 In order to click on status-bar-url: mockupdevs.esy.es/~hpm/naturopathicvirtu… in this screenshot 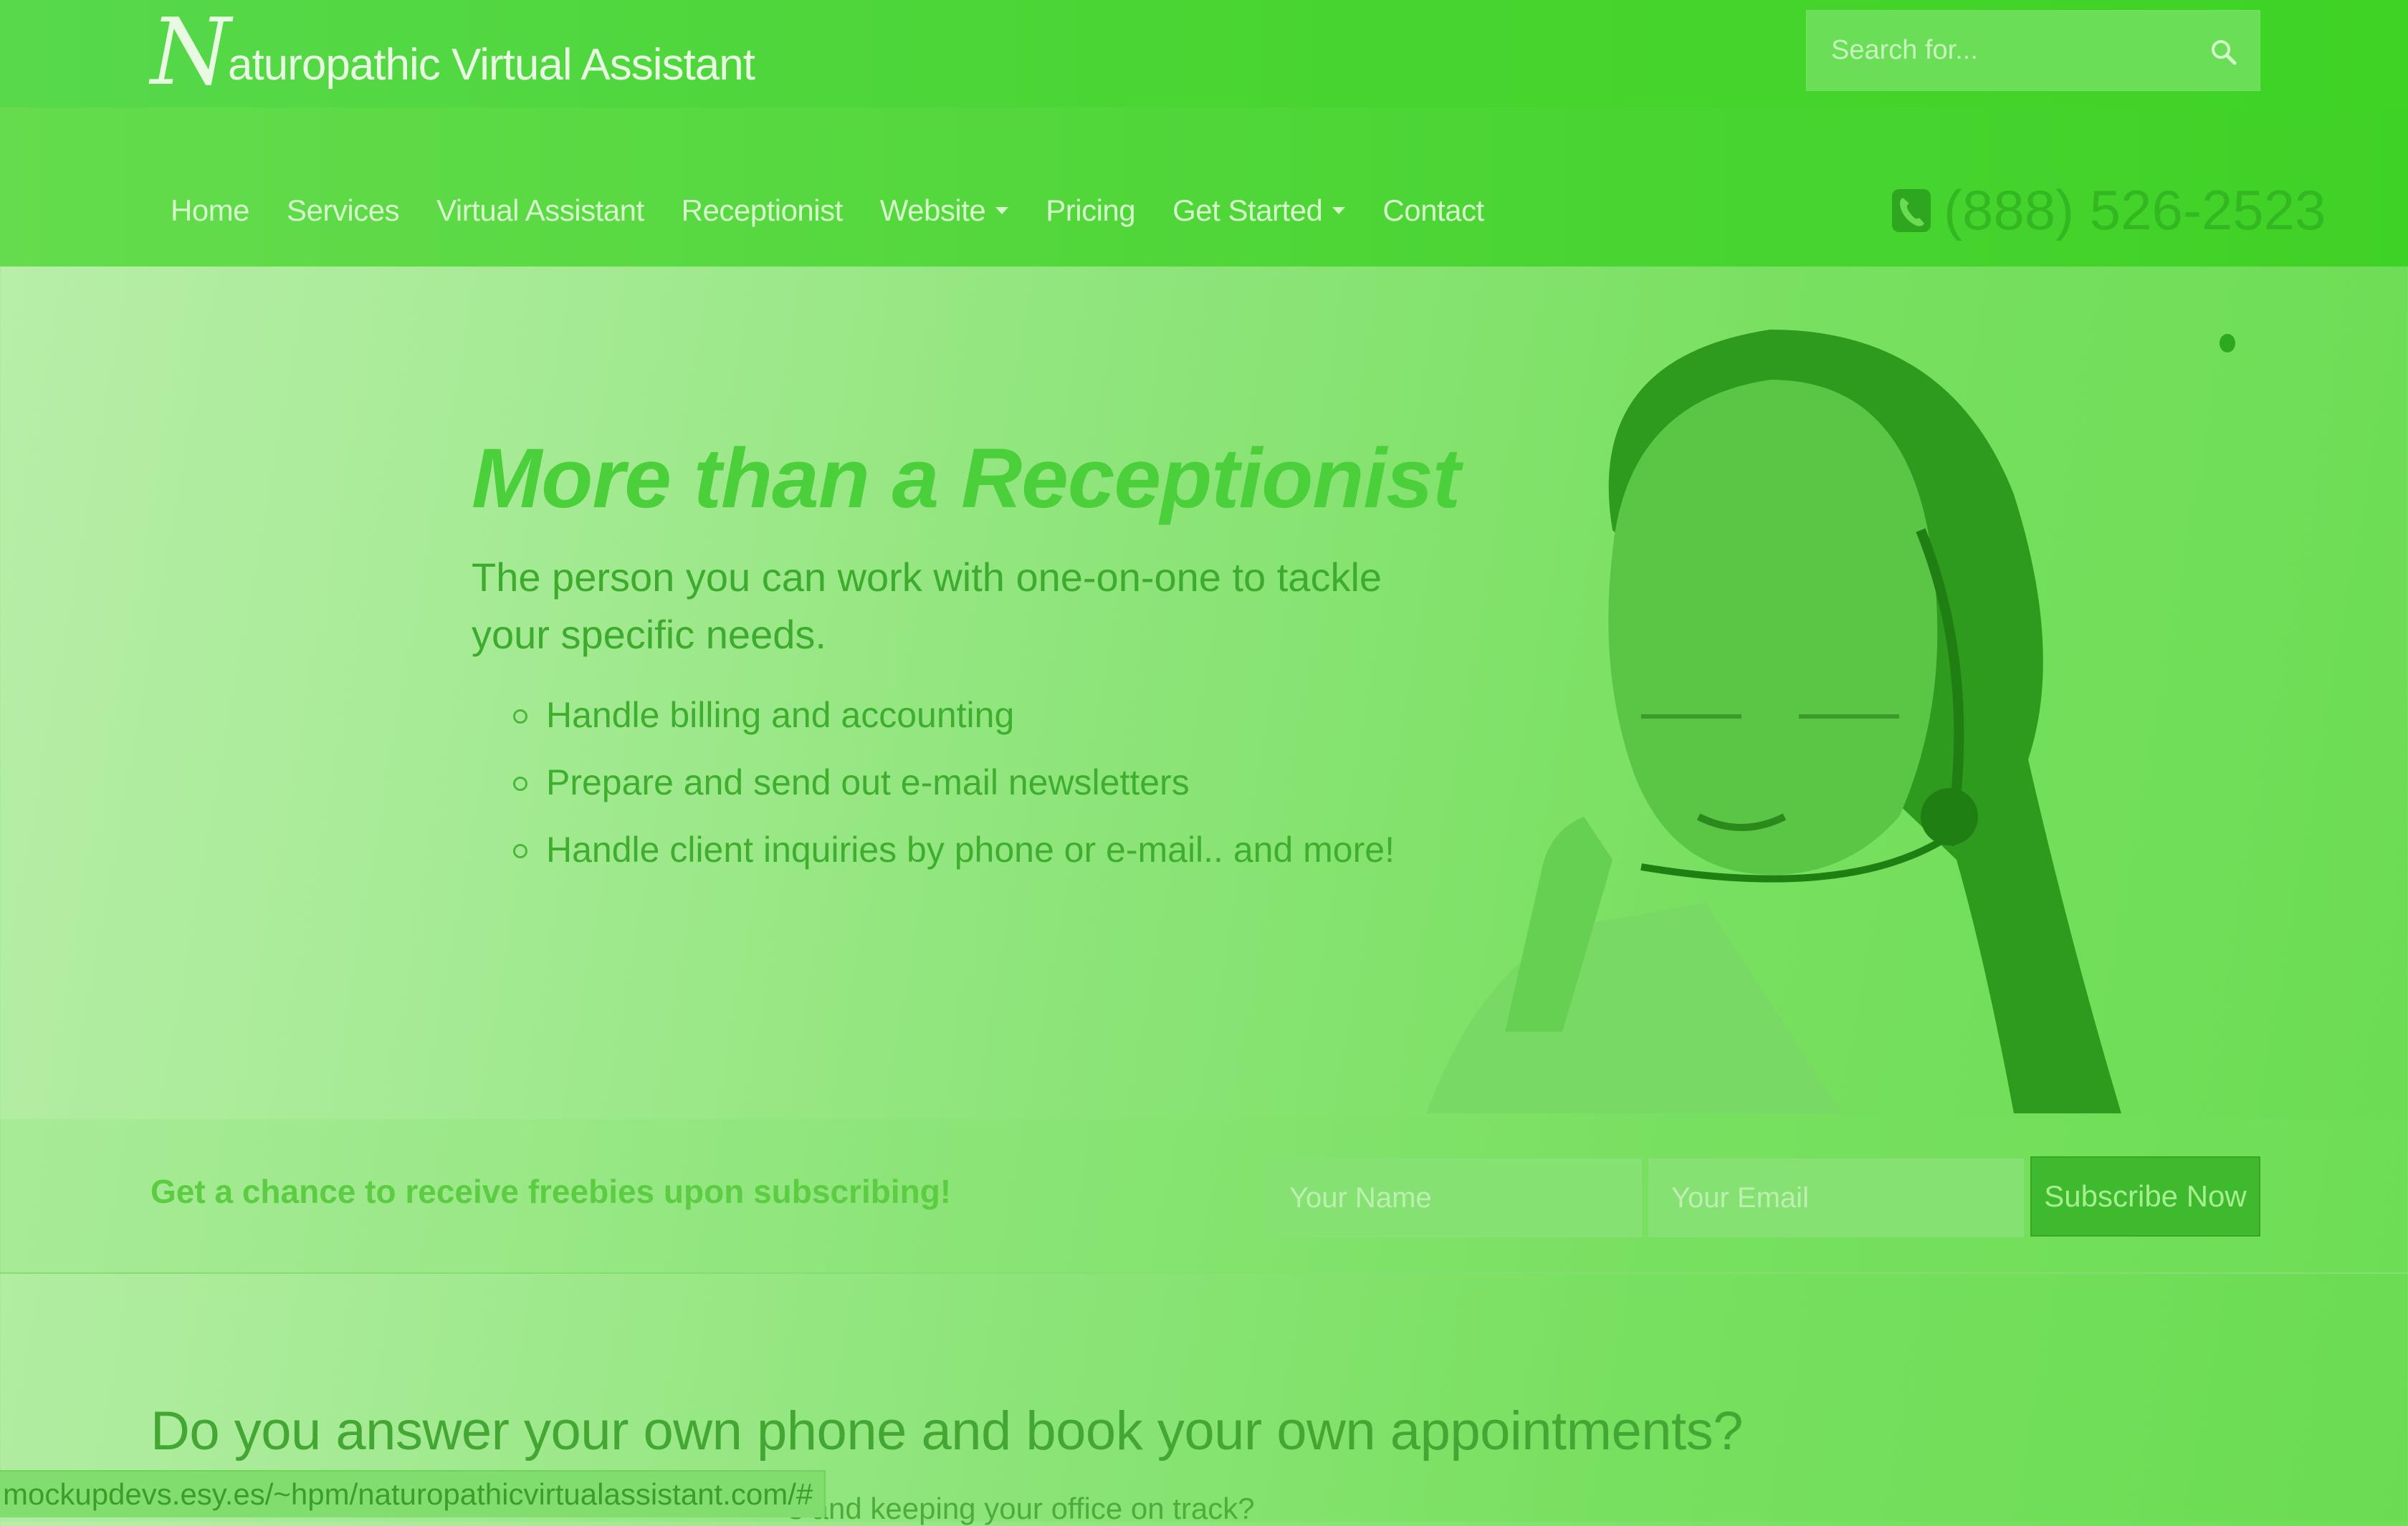, I will do `click(413, 1494)`.